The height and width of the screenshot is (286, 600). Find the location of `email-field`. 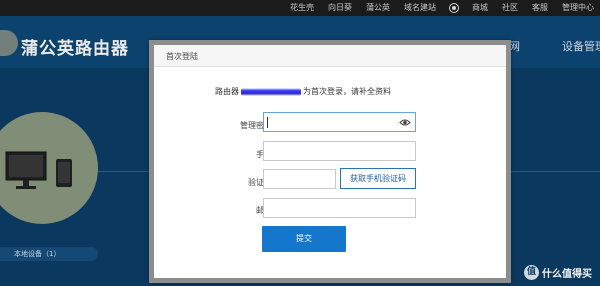

email-field is located at coordinates (339, 208).